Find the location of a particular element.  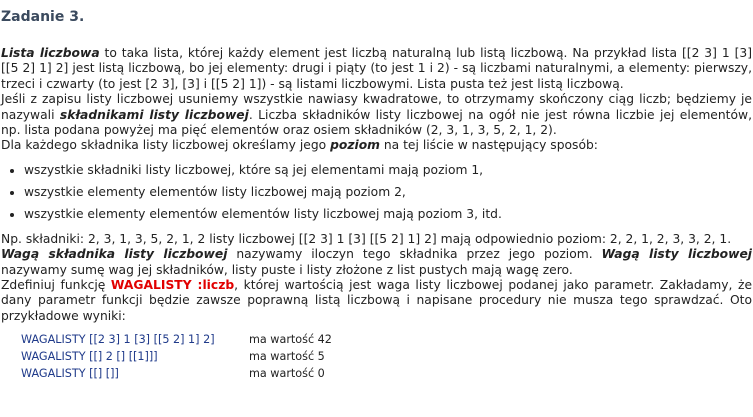

example-result: ma wartość 42 is located at coordinates (290, 340).